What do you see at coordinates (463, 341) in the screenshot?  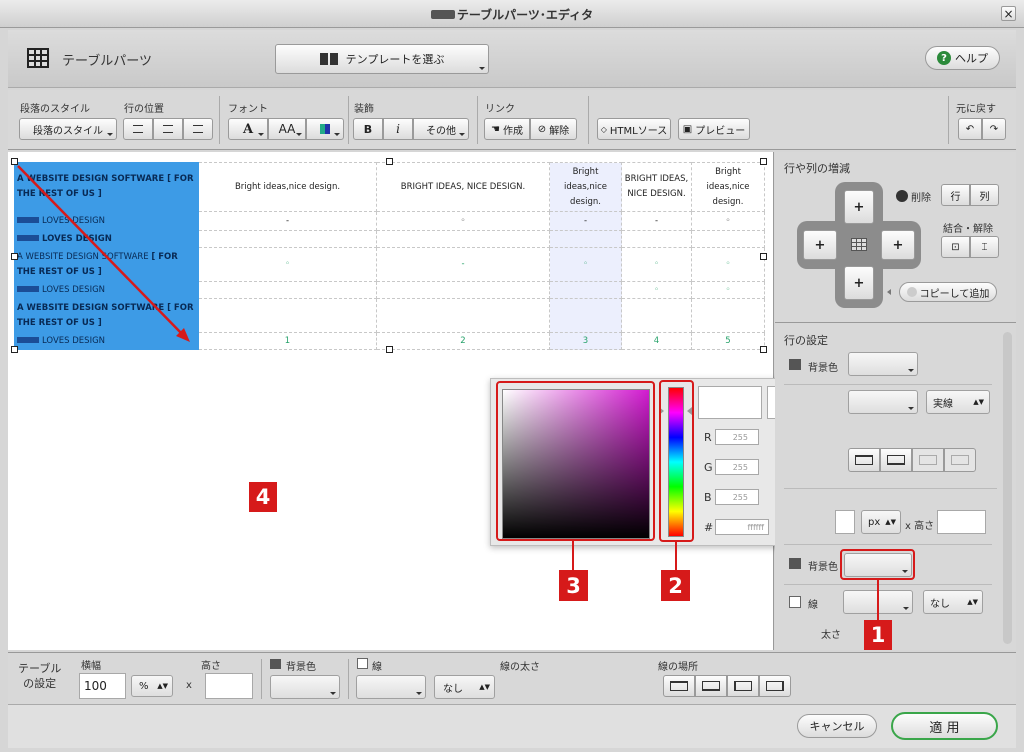 I see `table-cell: 2` at bounding box center [463, 341].